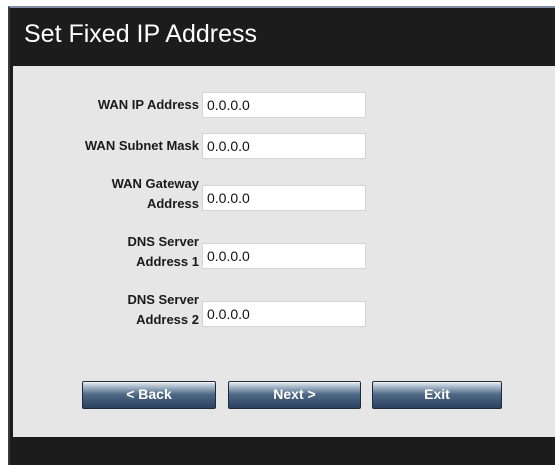 The height and width of the screenshot is (465, 555). What do you see at coordinates (282, 451) in the screenshot?
I see `bottom-bar` at bounding box center [282, 451].